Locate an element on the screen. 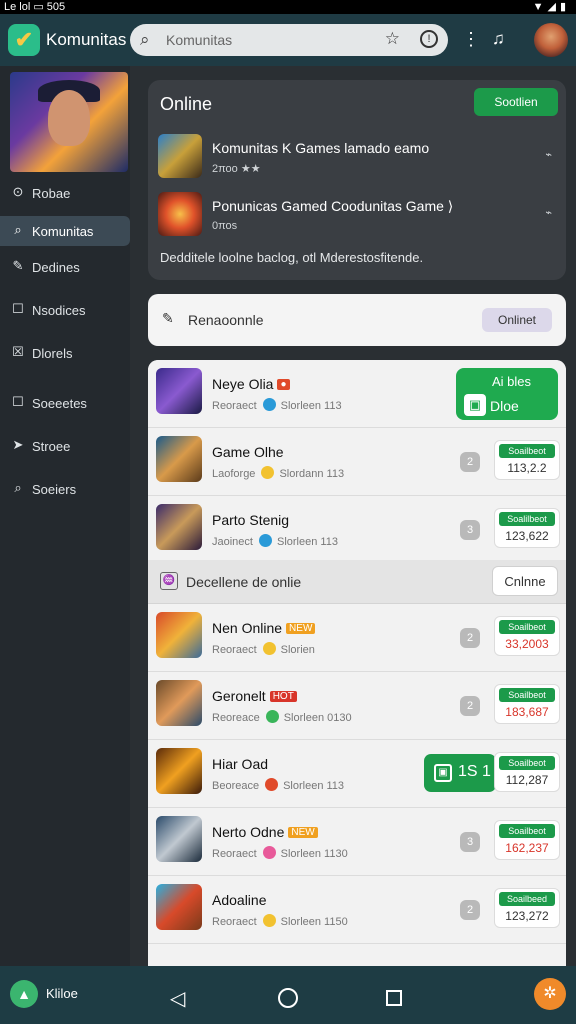 The height and width of the screenshot is (1024, 576). online-row-title: Ponunicas Gamed Coodunitas Game ⟩ is located at coordinates (333, 206).